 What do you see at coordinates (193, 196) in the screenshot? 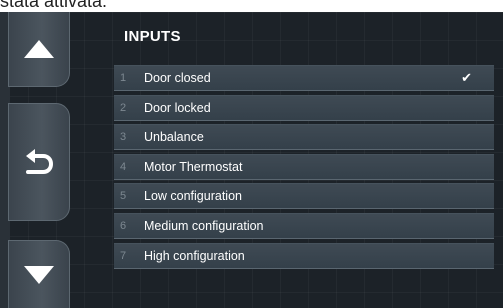
I see `input-label: Low configuration` at bounding box center [193, 196].